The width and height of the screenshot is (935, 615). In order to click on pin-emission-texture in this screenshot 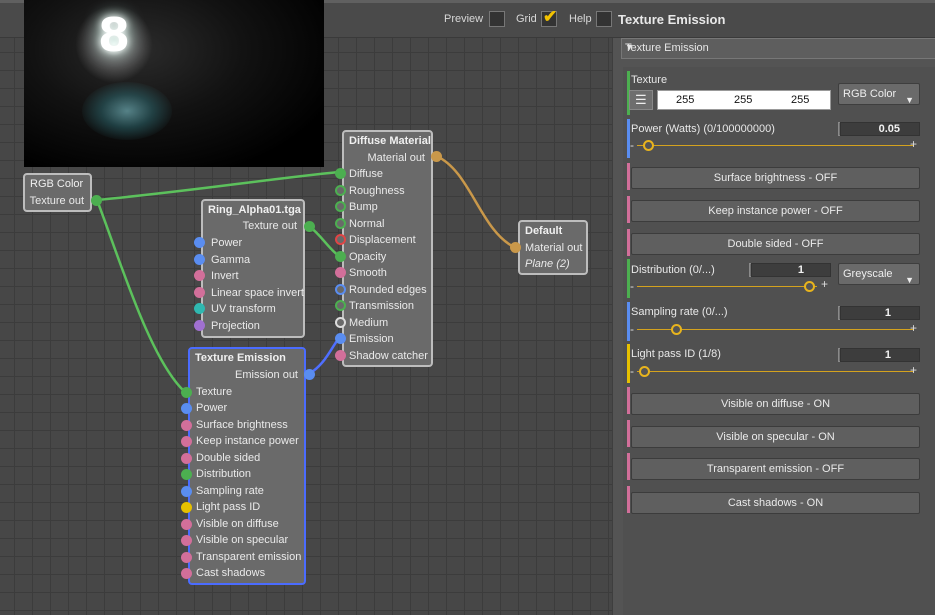, I will do `click(186, 392)`.